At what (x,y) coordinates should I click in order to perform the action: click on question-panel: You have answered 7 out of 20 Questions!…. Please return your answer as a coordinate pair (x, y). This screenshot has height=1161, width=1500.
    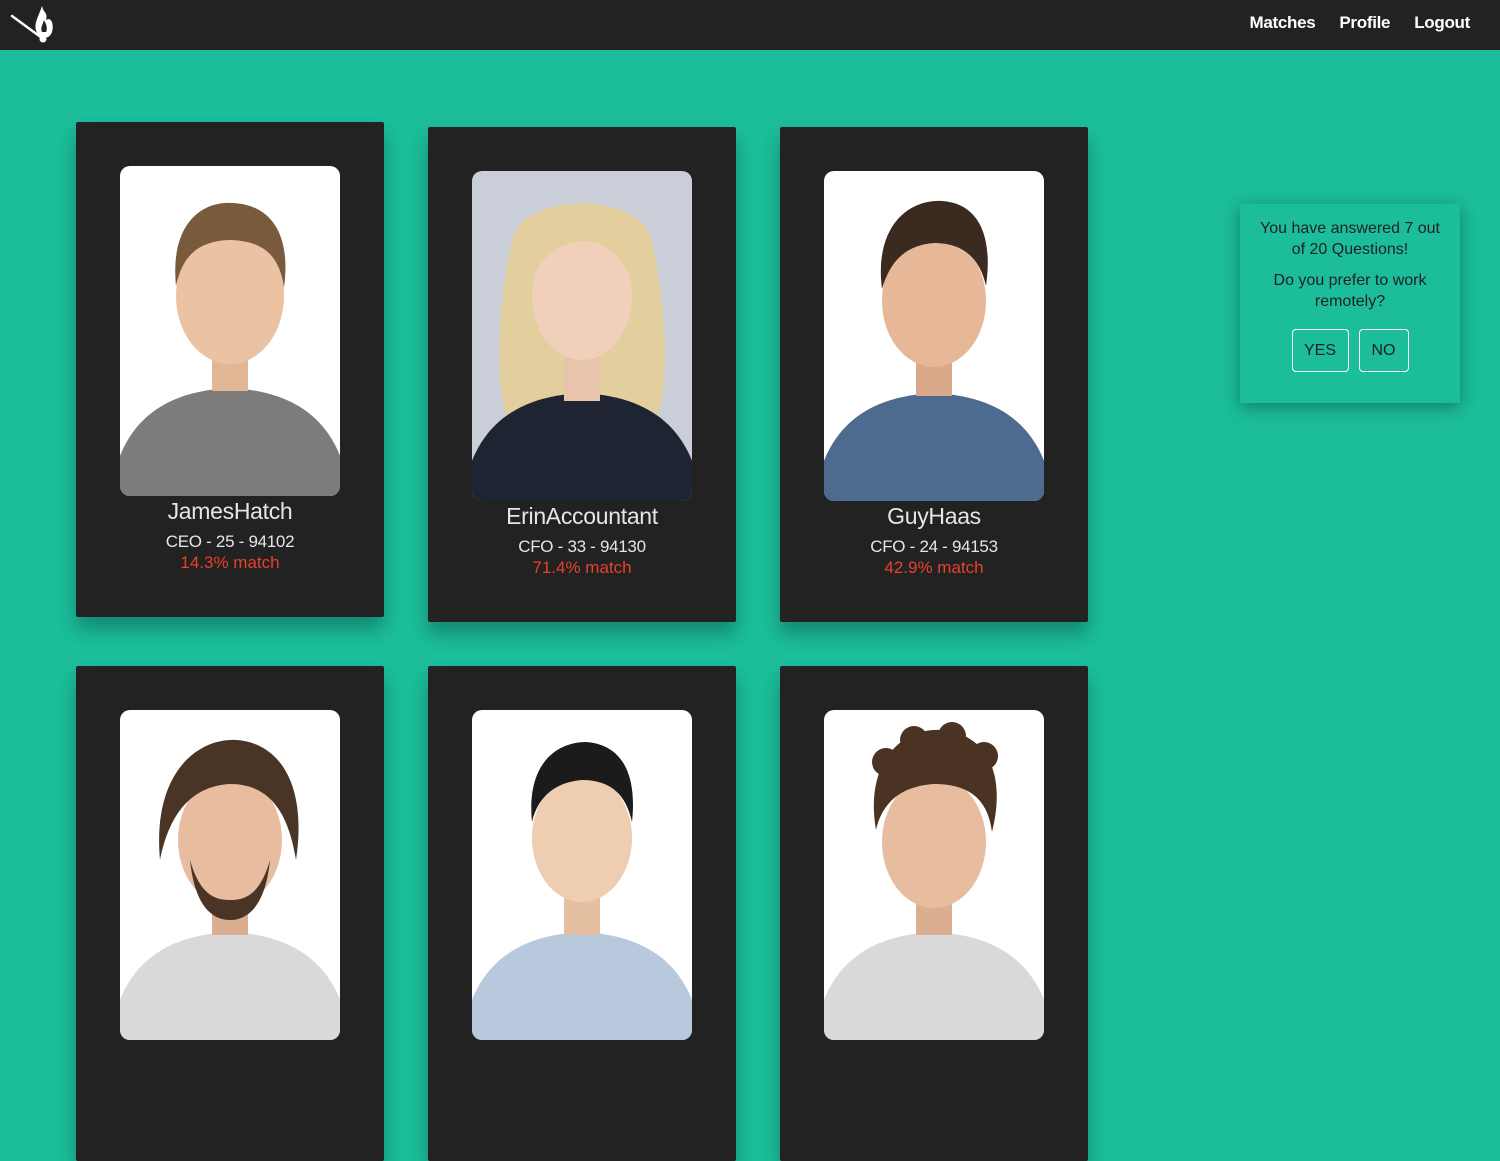
    Looking at the image, I should click on (1350, 303).